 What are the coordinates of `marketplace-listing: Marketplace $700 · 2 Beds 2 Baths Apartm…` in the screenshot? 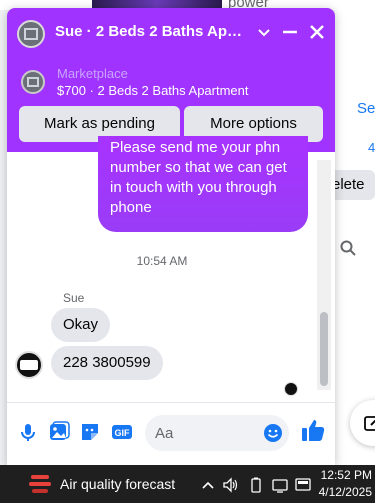 It's located at (172, 84).